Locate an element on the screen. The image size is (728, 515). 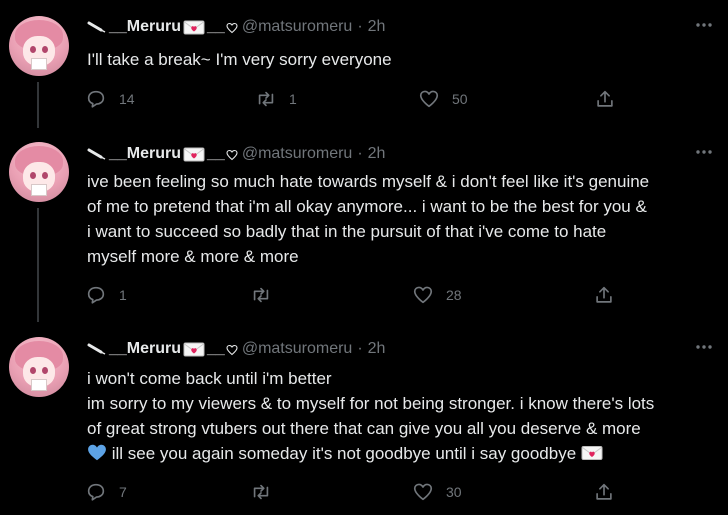
reply-count: 7 is located at coordinates (123, 492).